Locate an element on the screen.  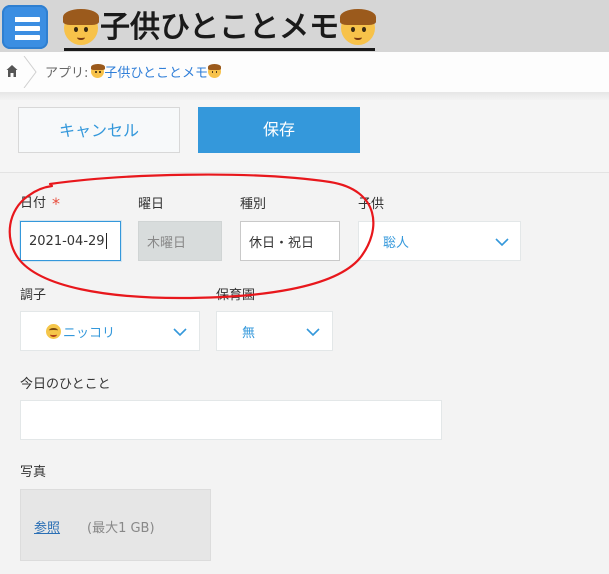
breadcrumb: アプリ: 子供ひとことメモ is located at coordinates (133, 71).